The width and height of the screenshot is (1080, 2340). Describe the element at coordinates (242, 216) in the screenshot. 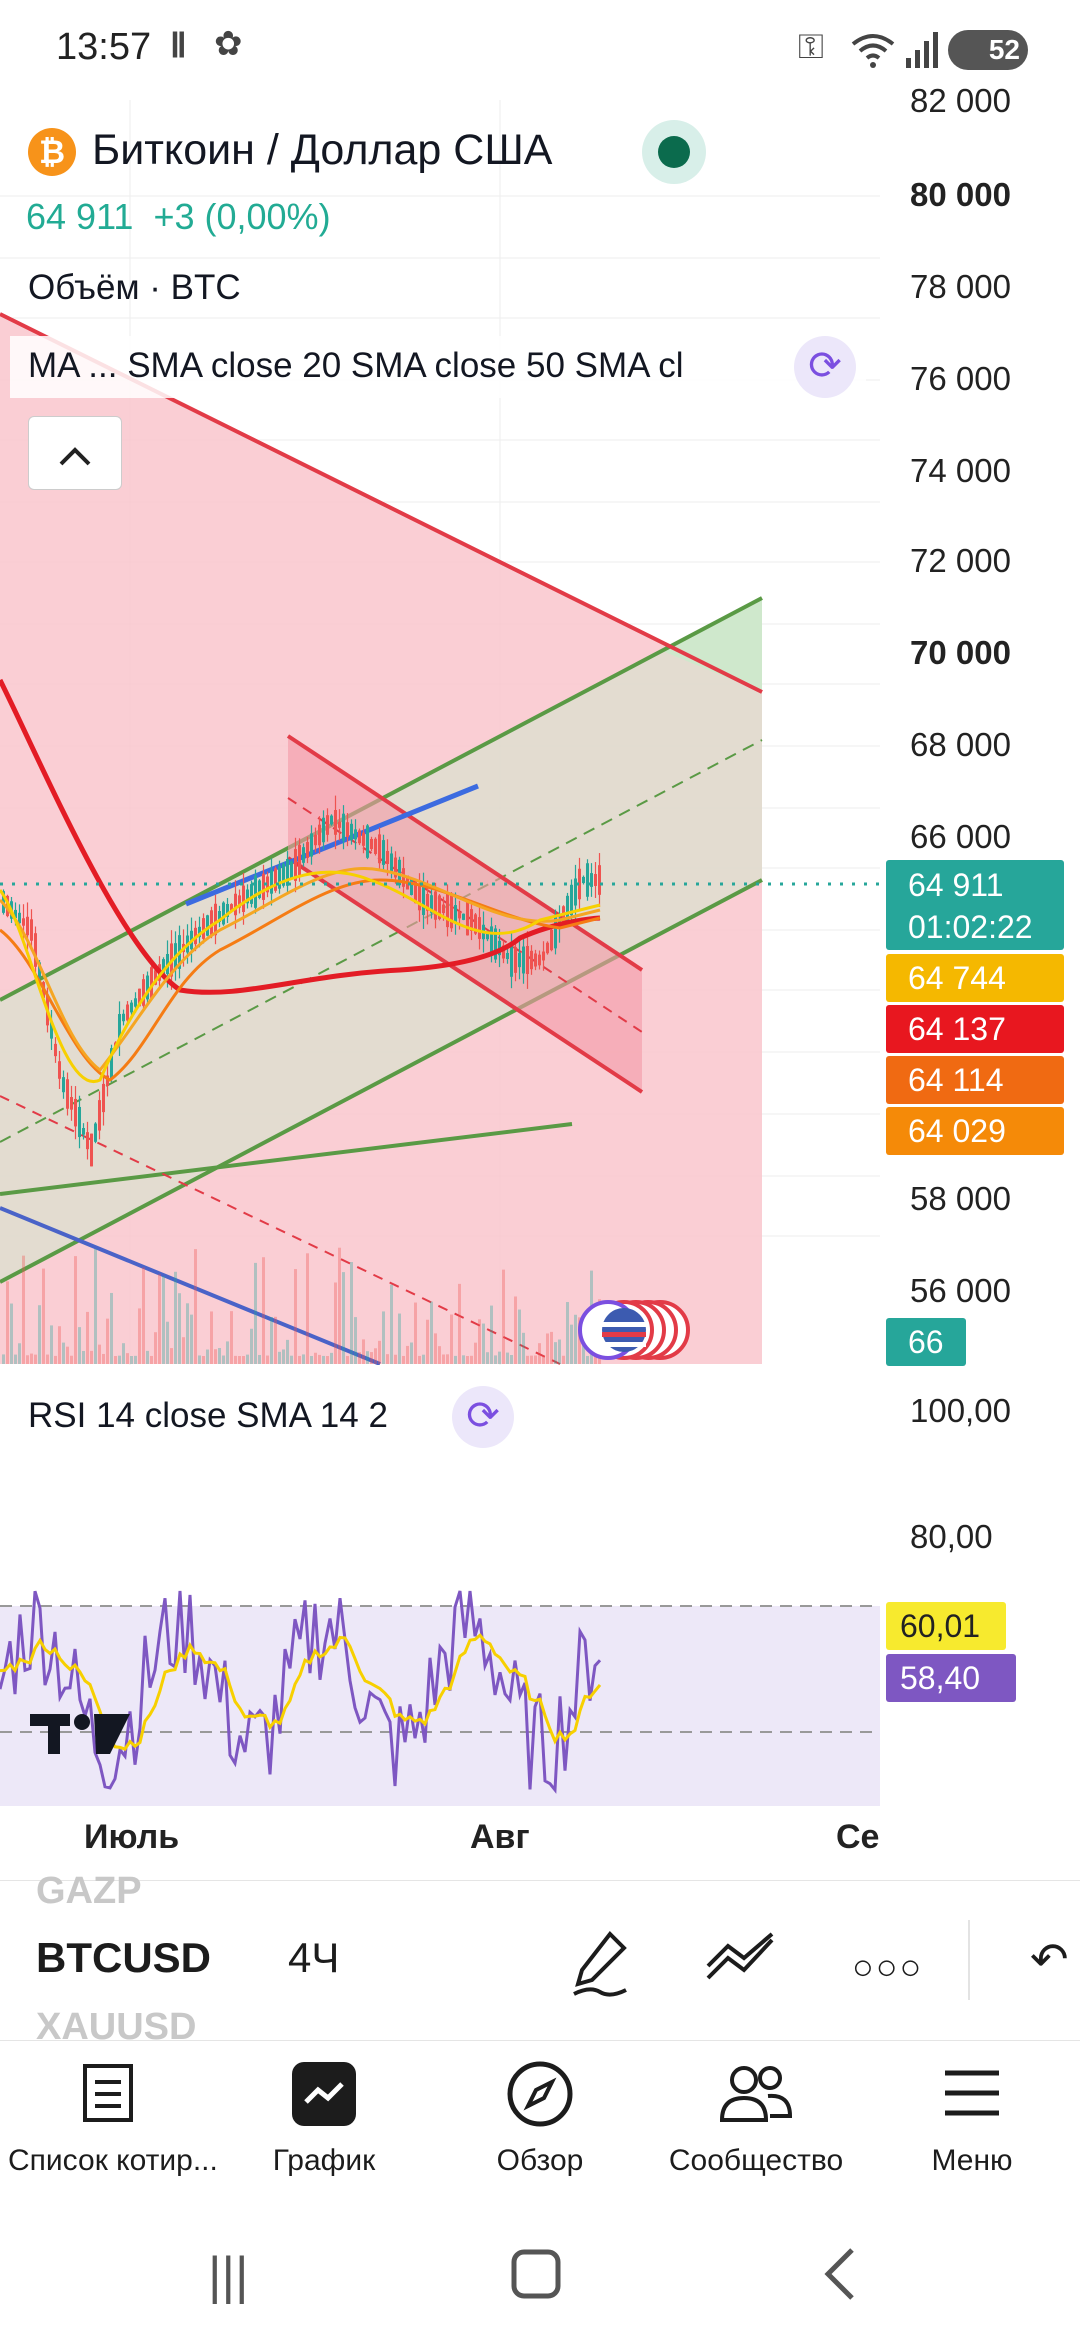

I see `price-change: +3 (0,00%)` at that location.